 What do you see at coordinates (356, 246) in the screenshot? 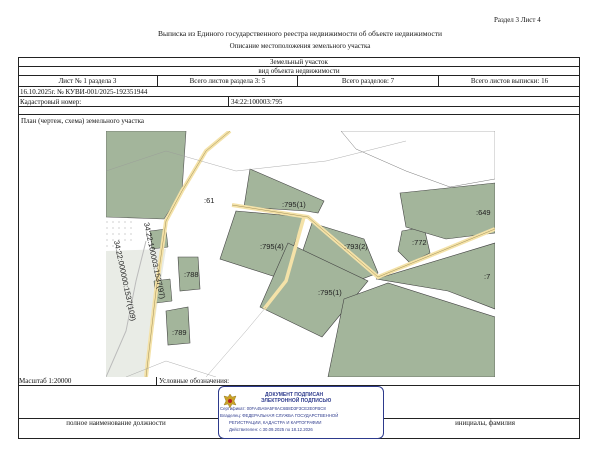
I see `label-793-2: :793(2)` at bounding box center [356, 246].